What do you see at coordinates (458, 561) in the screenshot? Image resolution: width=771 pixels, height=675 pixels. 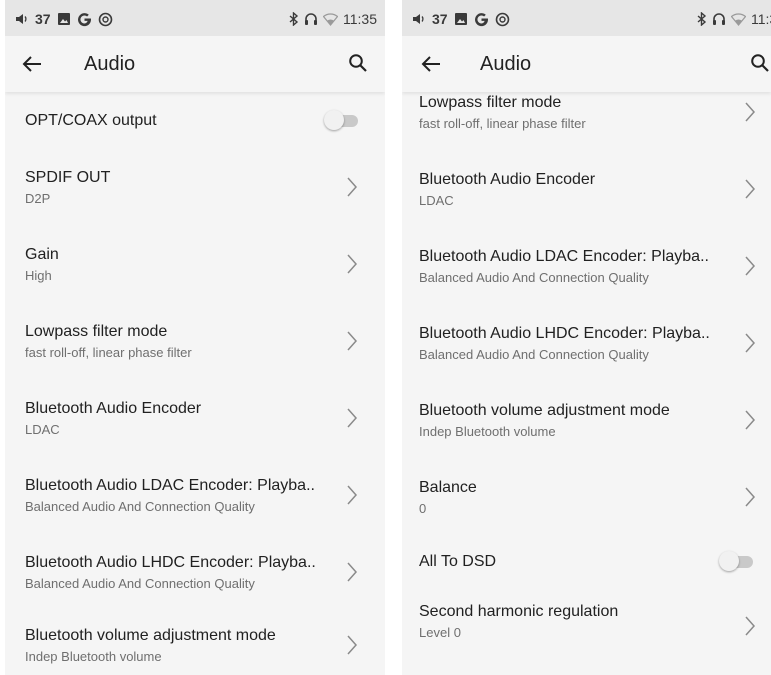 I see `setting-title: All To DSD` at bounding box center [458, 561].